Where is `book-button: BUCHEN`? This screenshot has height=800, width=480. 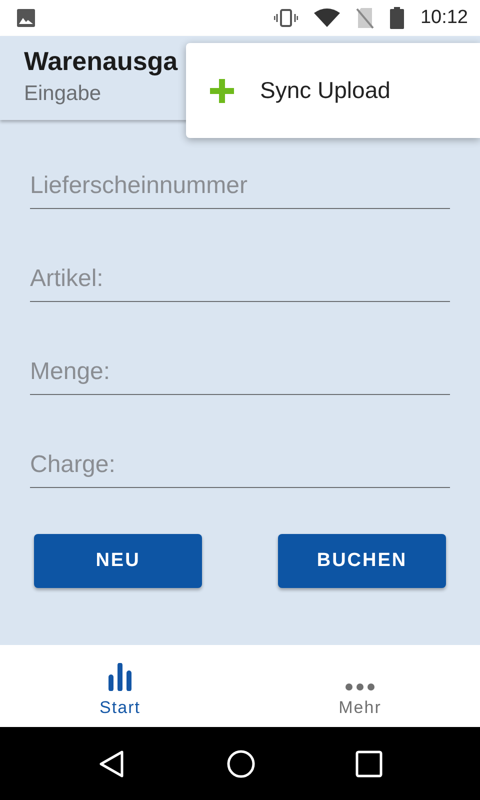
book-button: BUCHEN is located at coordinates (362, 561).